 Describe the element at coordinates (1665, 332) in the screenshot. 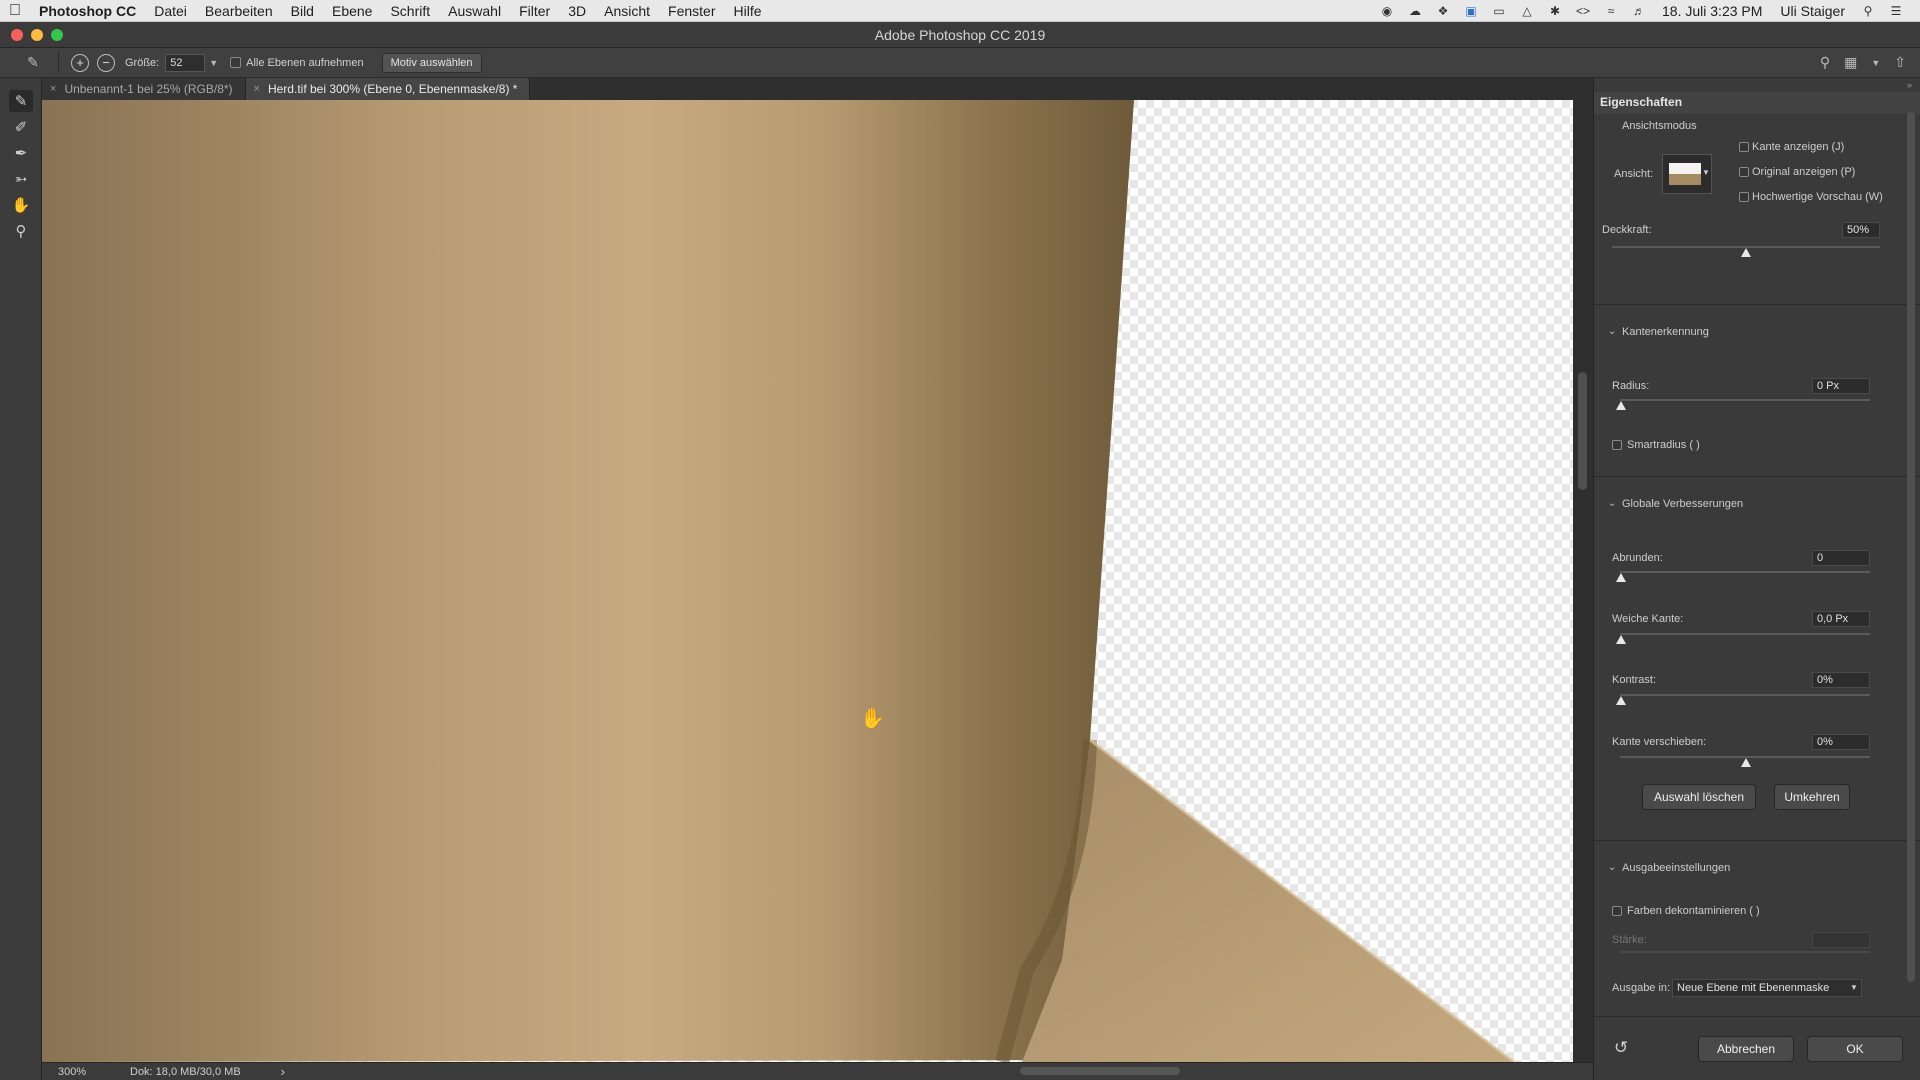

I see `edge-detection-heading: Kantenerkennung` at that location.